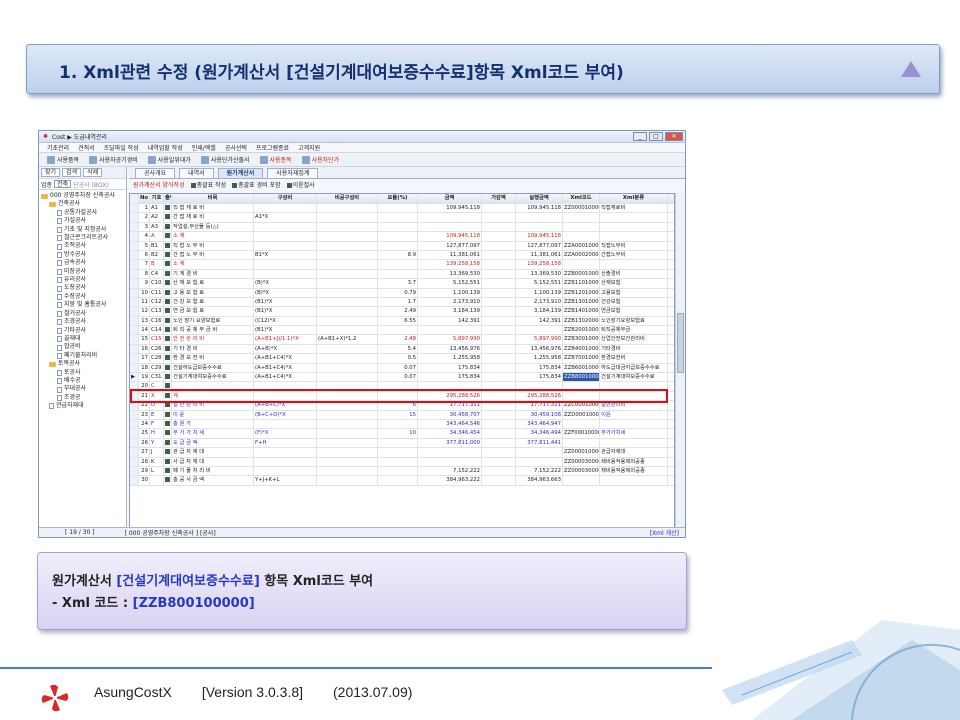  I want to click on table-row: 24 F 총 원 가 343,464,546 343,464,947, so click(402, 424).